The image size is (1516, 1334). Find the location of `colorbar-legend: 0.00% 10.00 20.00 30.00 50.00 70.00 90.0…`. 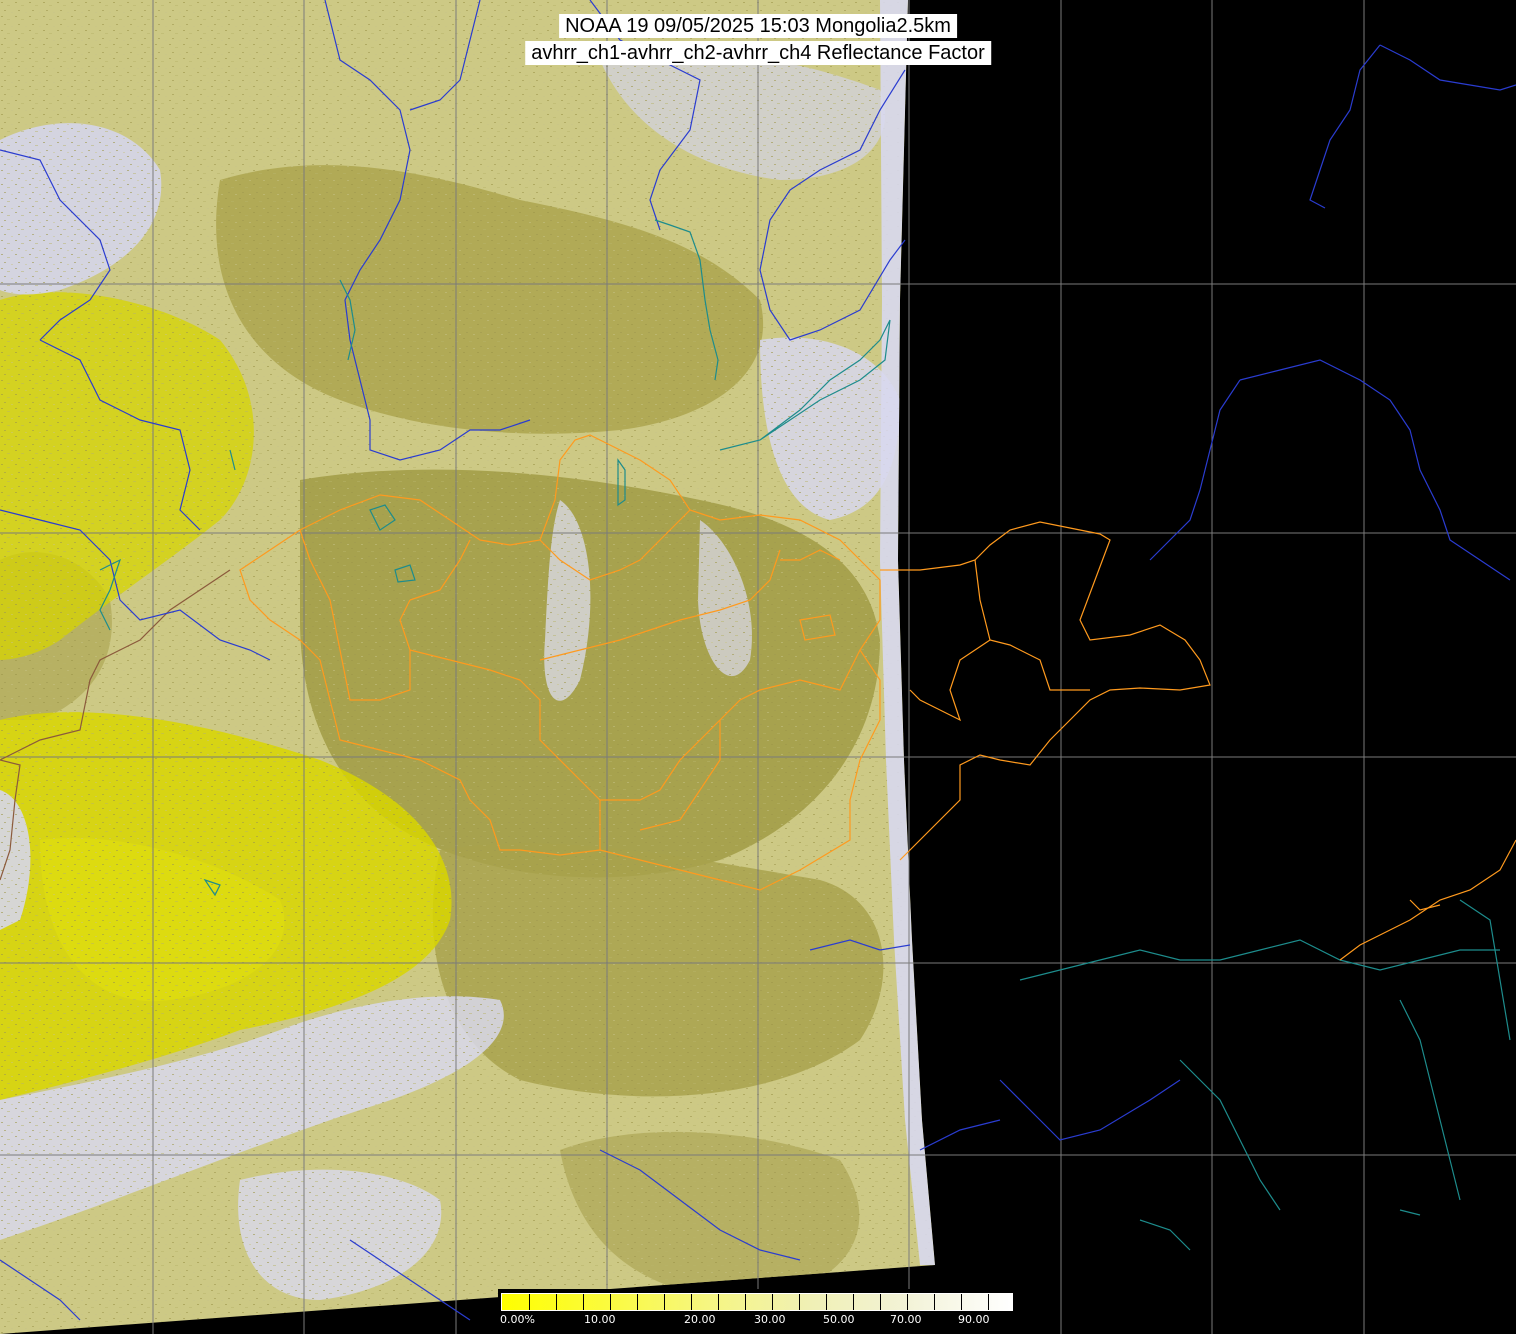

colorbar-legend: 0.00% 10.00 20.00 30.00 50.00 70.00 90.0… is located at coordinates (757, 1311).